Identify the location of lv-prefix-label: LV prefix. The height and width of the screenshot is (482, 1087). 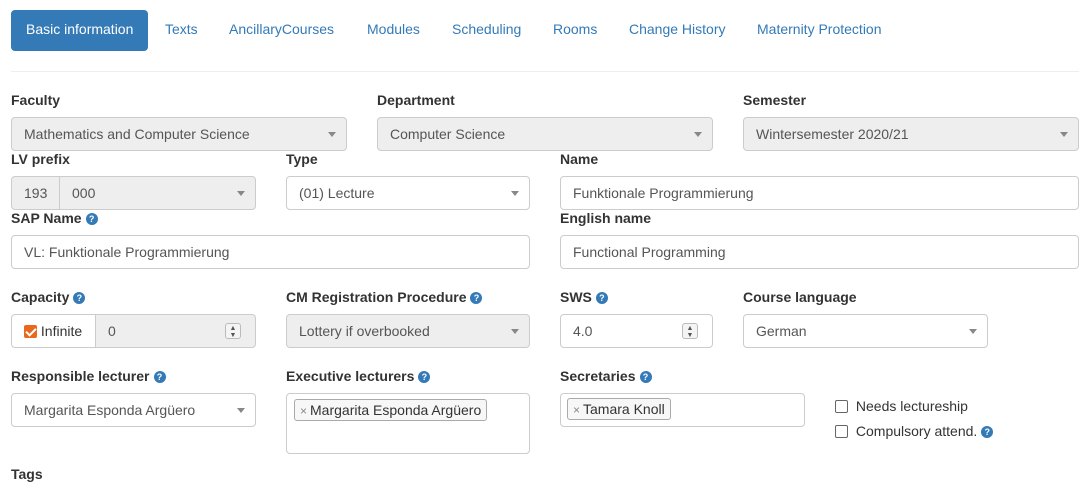
(40, 159).